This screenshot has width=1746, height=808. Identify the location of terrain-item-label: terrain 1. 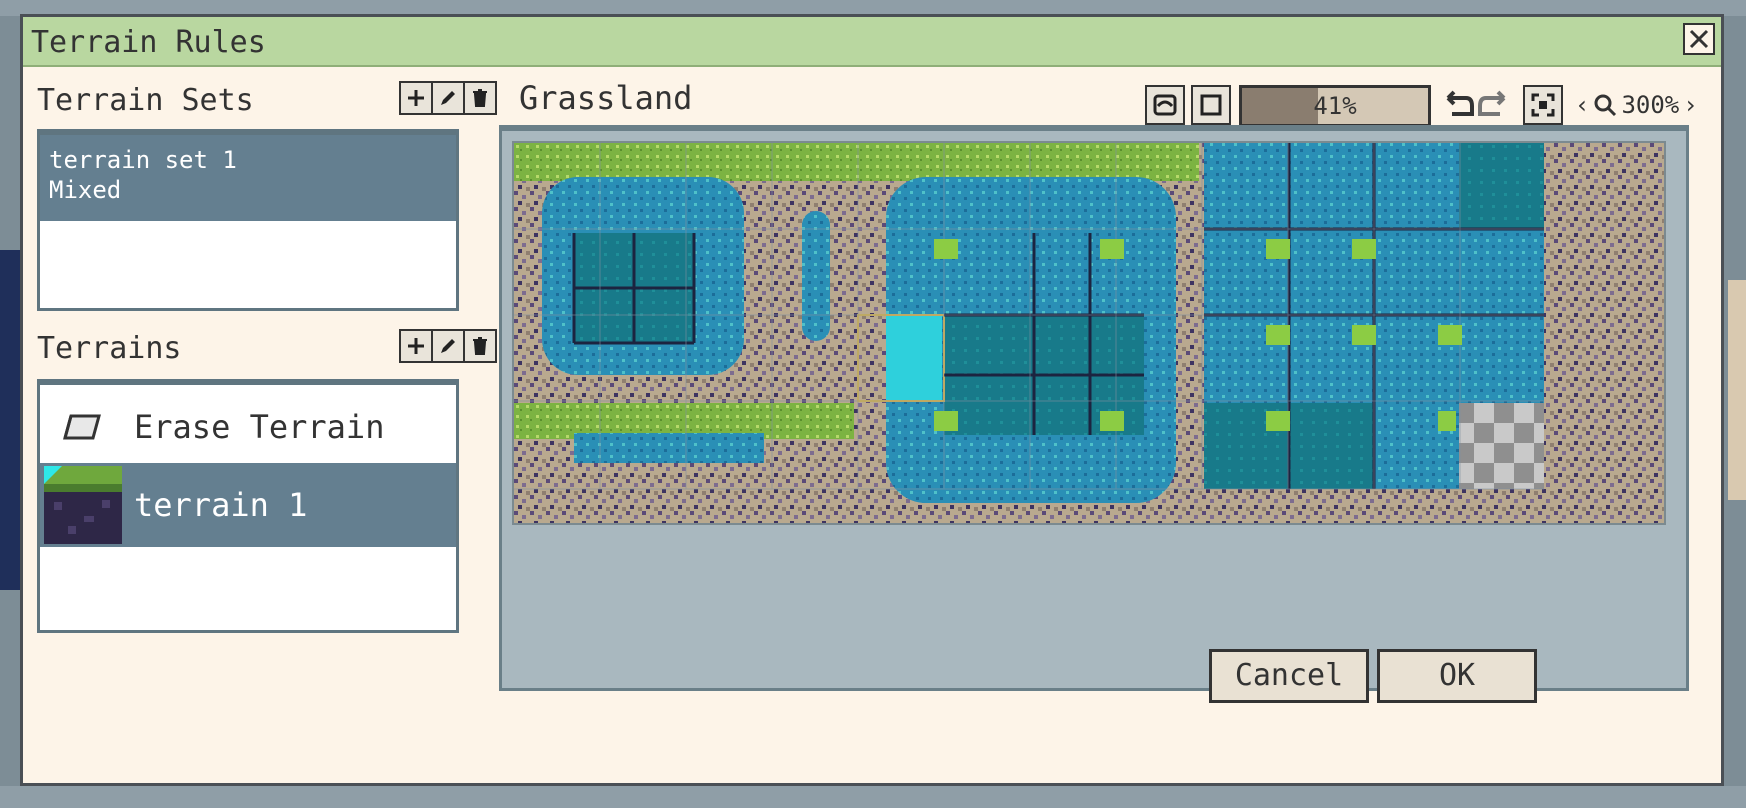
(221, 505).